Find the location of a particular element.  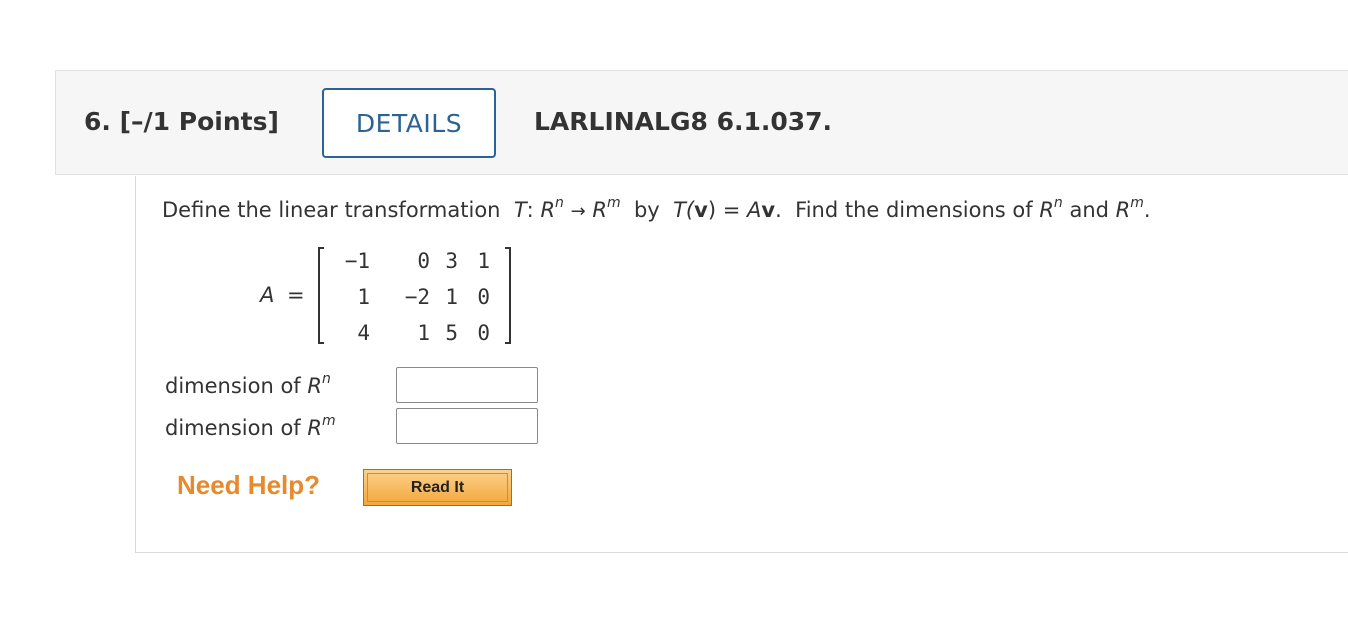

equals-sign: = is located at coordinates (731, 210).